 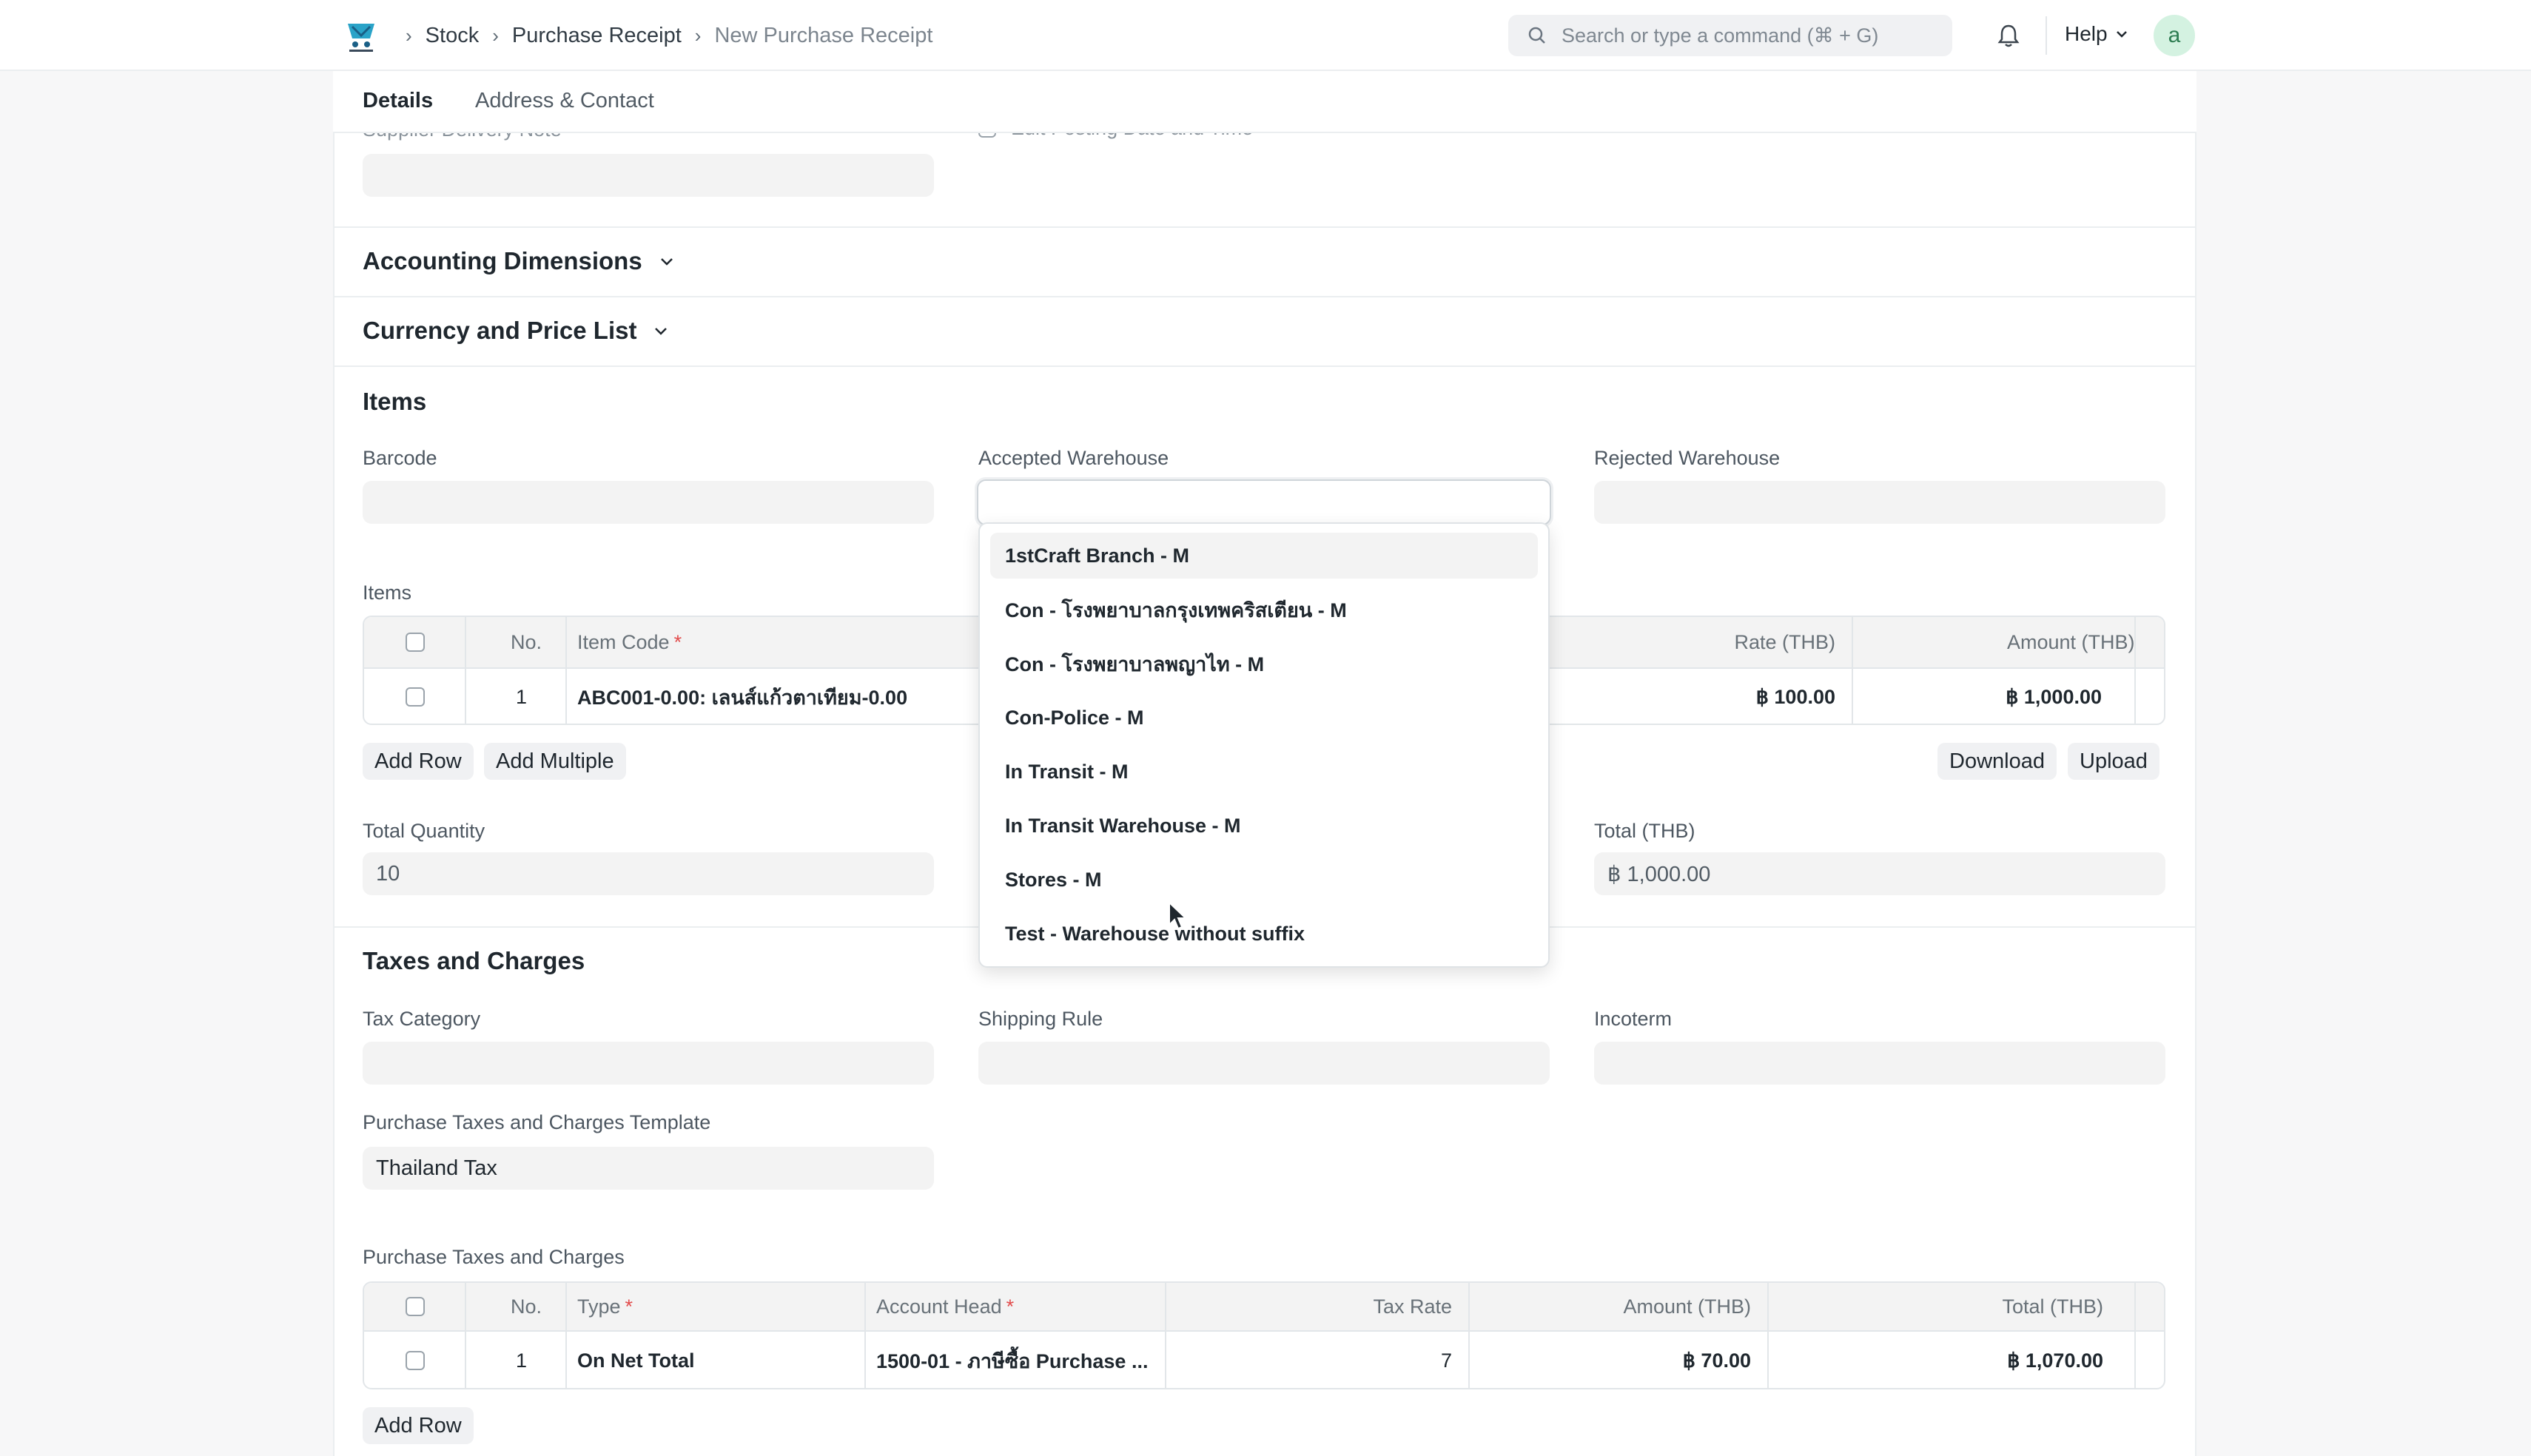 I want to click on tab-details: Details, so click(x=398, y=101).